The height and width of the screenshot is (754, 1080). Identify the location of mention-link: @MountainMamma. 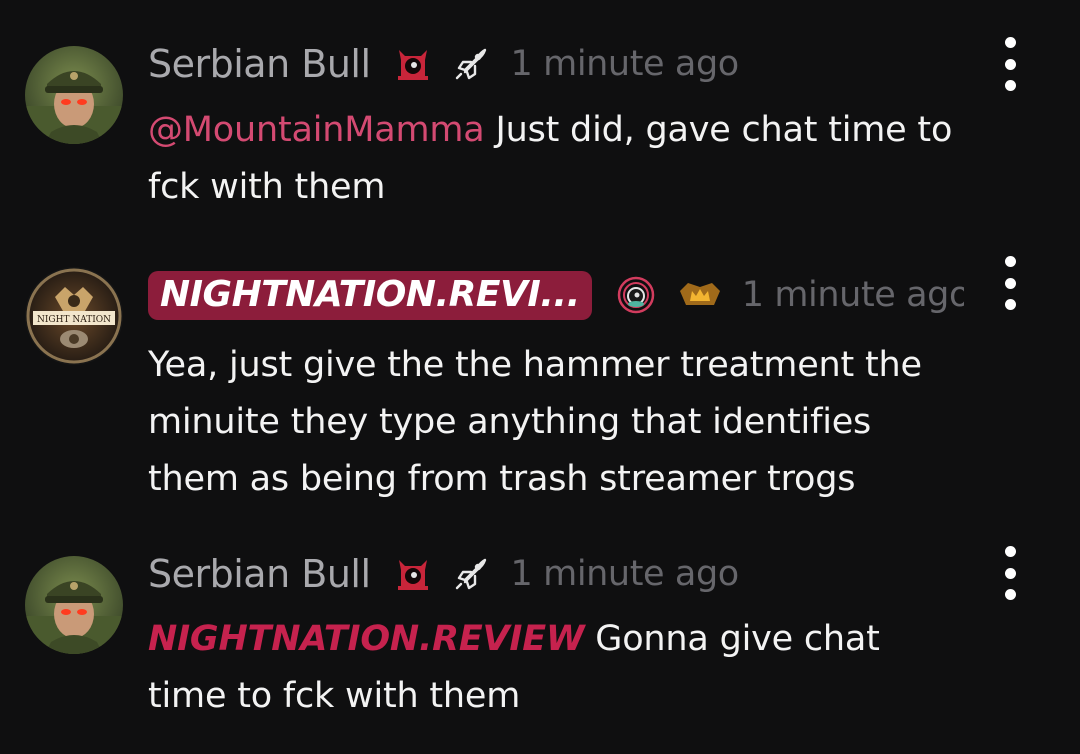
(316, 130).